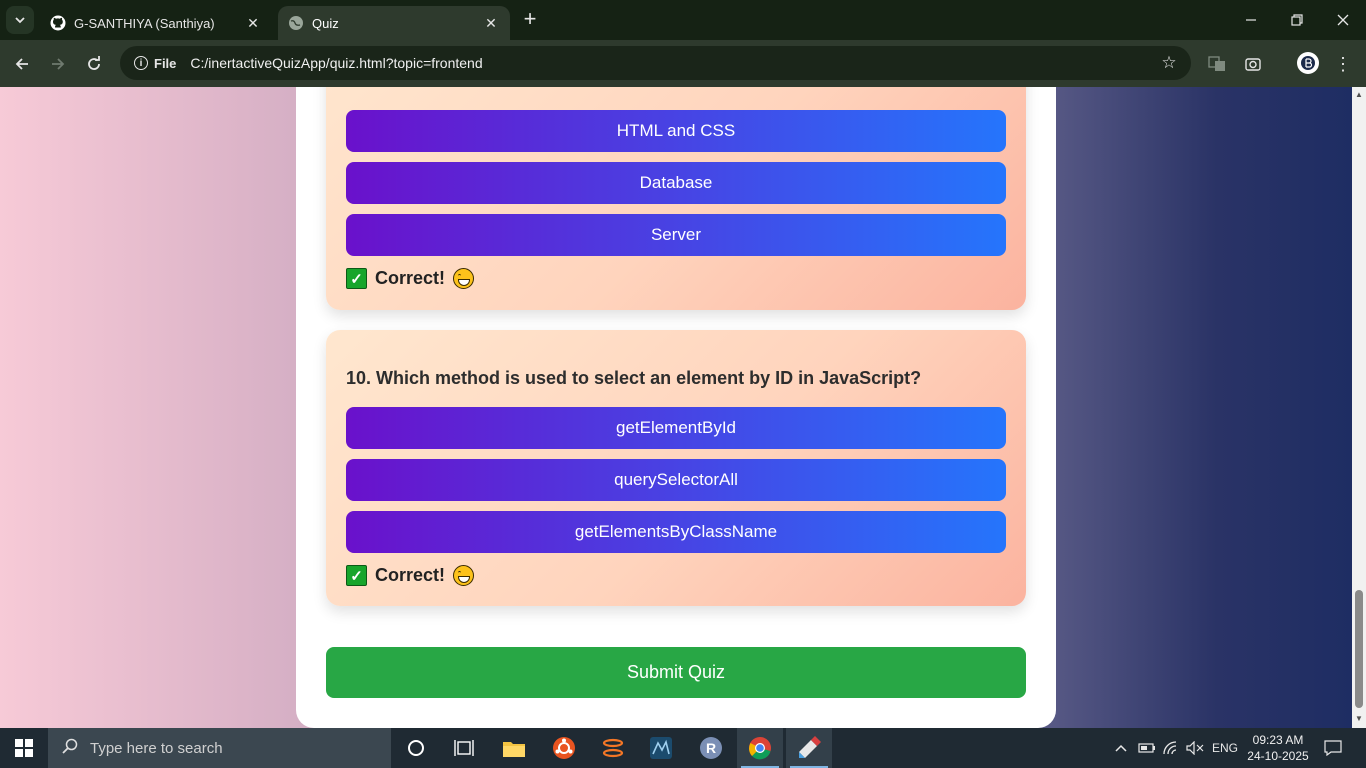 This screenshot has height=768, width=1366. Describe the element at coordinates (464, 748) in the screenshot. I see `task-view-icon` at that location.